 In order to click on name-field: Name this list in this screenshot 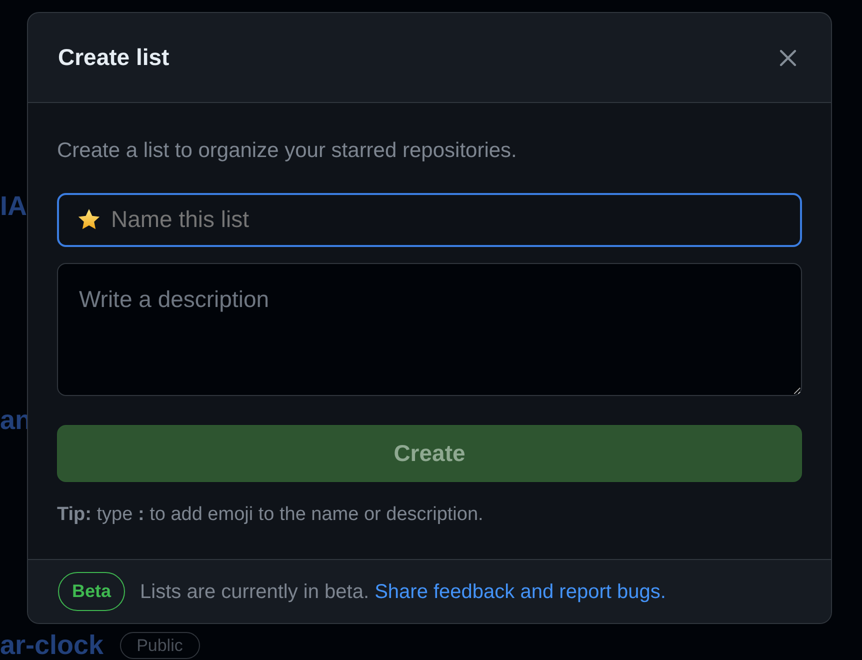, I will do `click(429, 219)`.